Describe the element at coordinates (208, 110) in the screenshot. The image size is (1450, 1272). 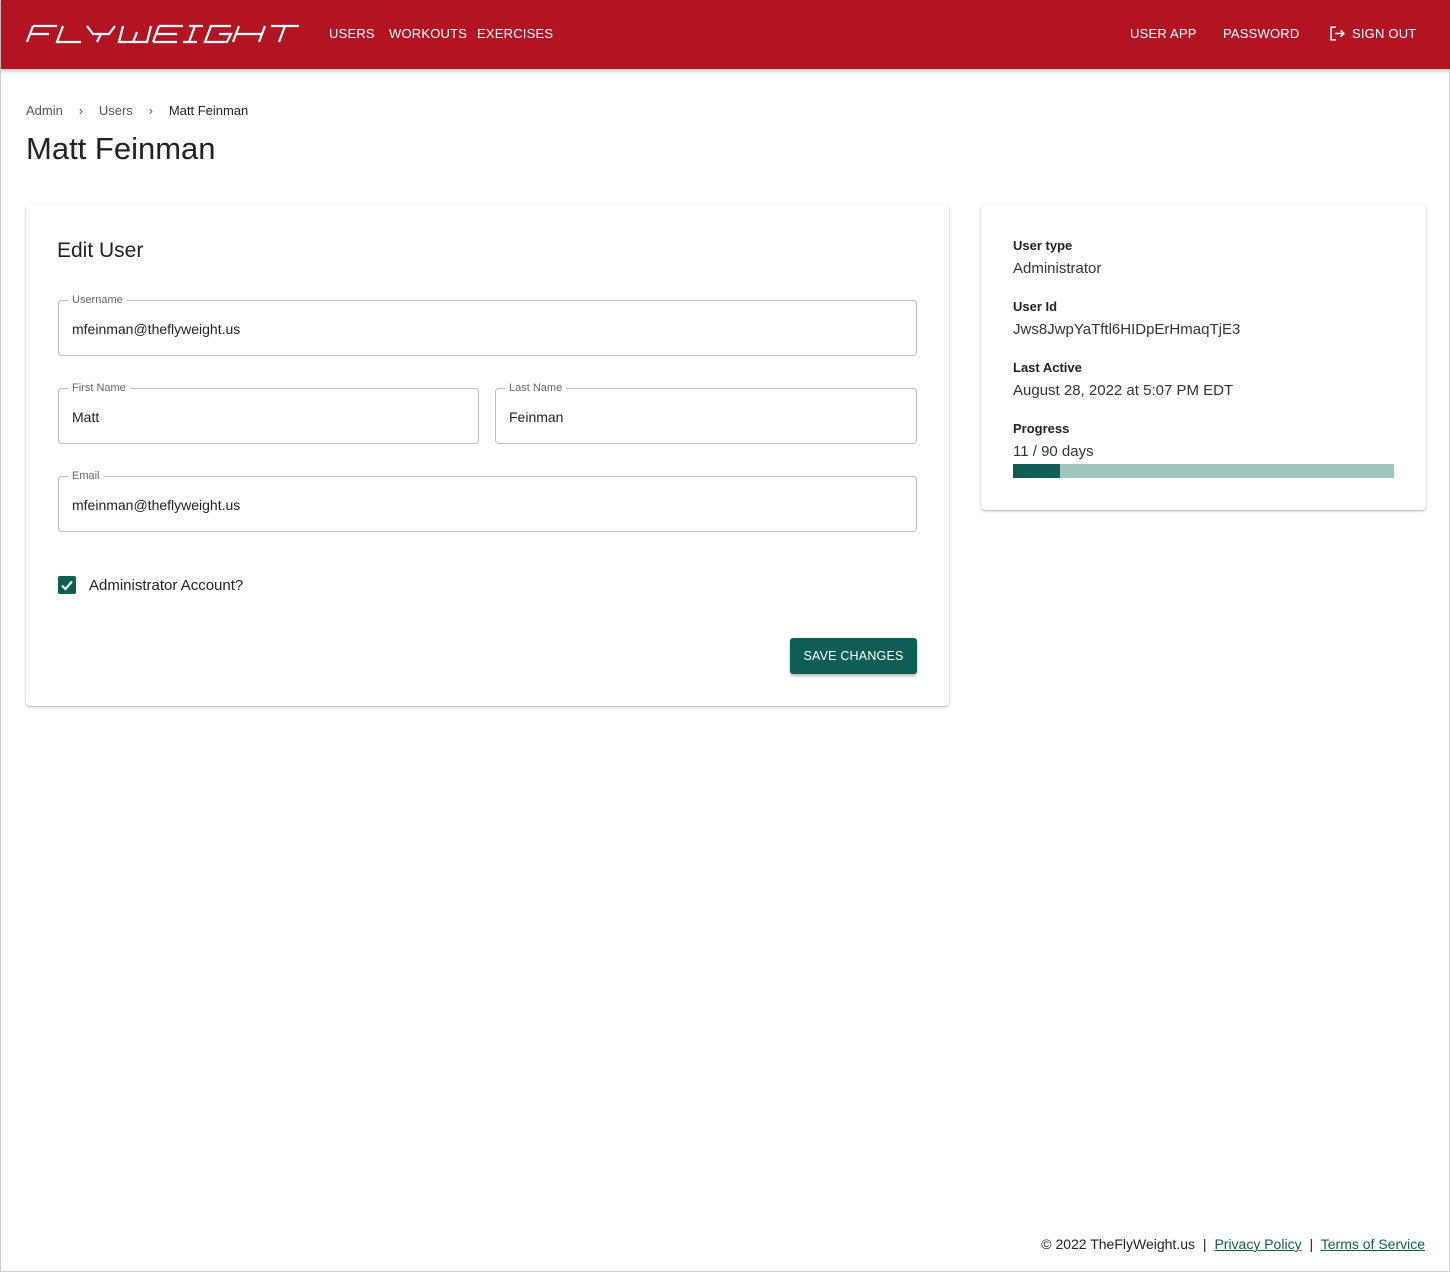
I see `breadcrumb-current: Matt Feinman` at that location.